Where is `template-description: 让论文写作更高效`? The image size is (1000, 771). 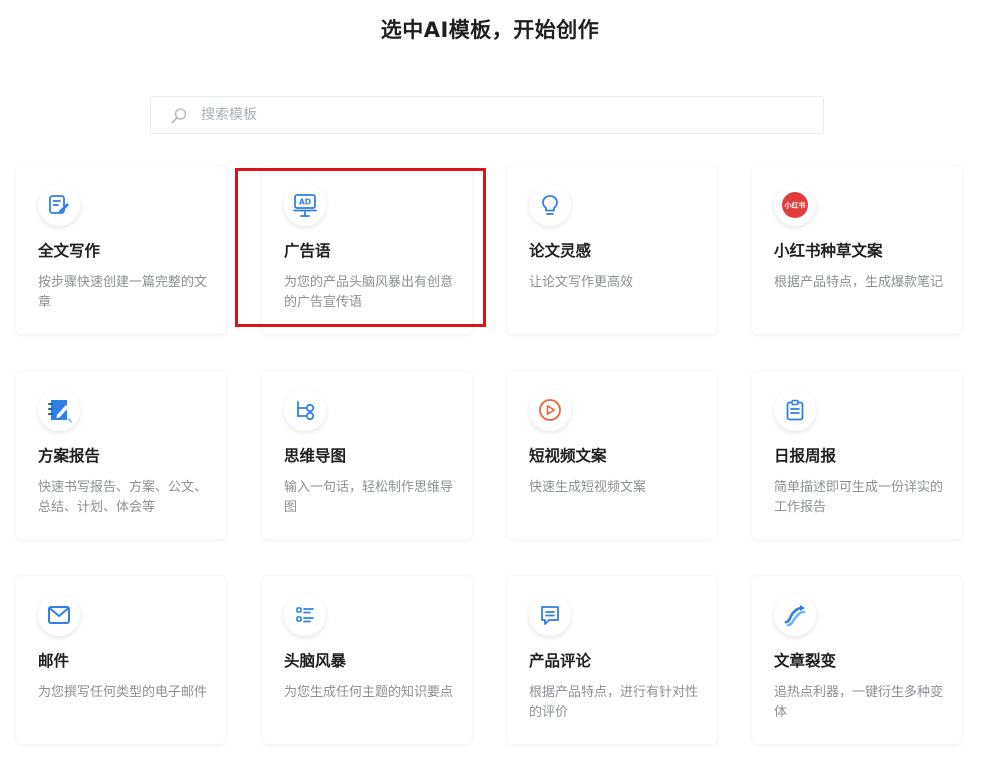 template-description: 让论文写作更高效 is located at coordinates (581, 282).